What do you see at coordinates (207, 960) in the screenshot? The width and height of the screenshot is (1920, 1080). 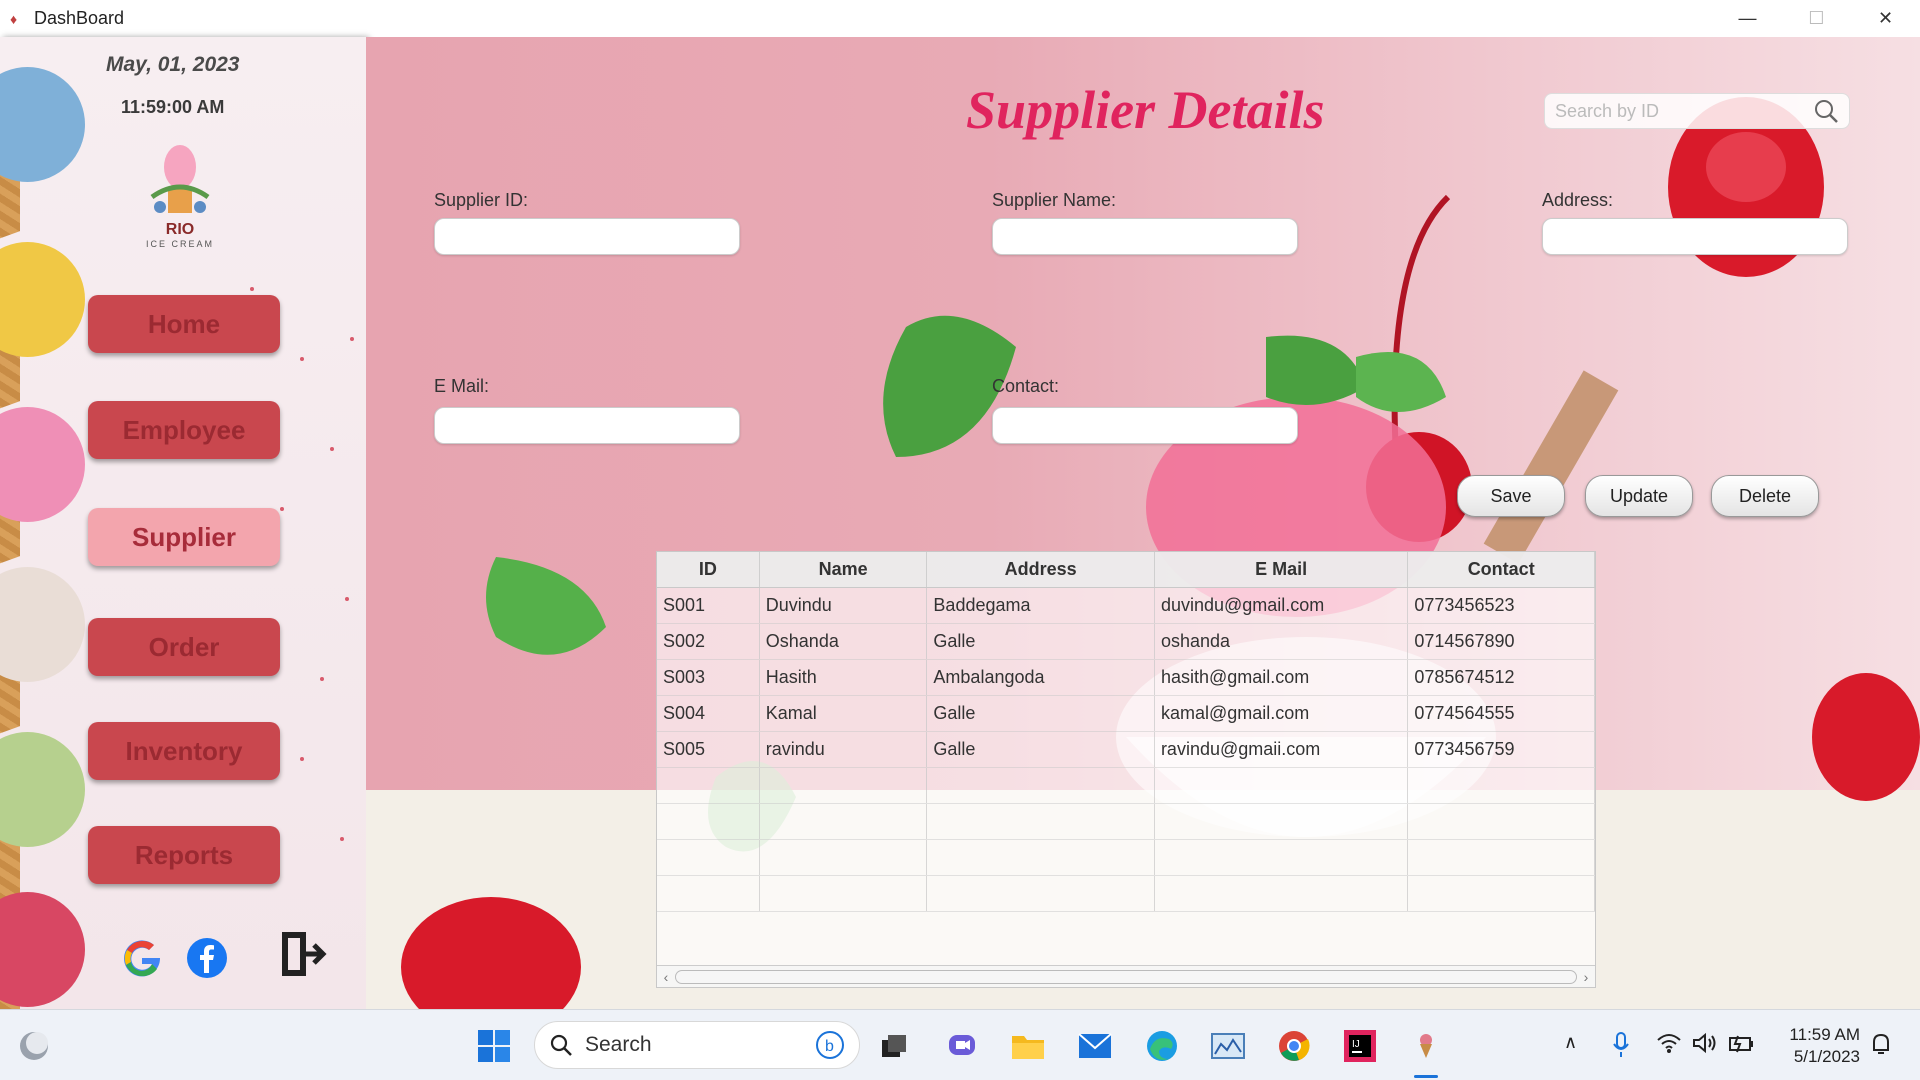 I see `facebook-icon` at bounding box center [207, 960].